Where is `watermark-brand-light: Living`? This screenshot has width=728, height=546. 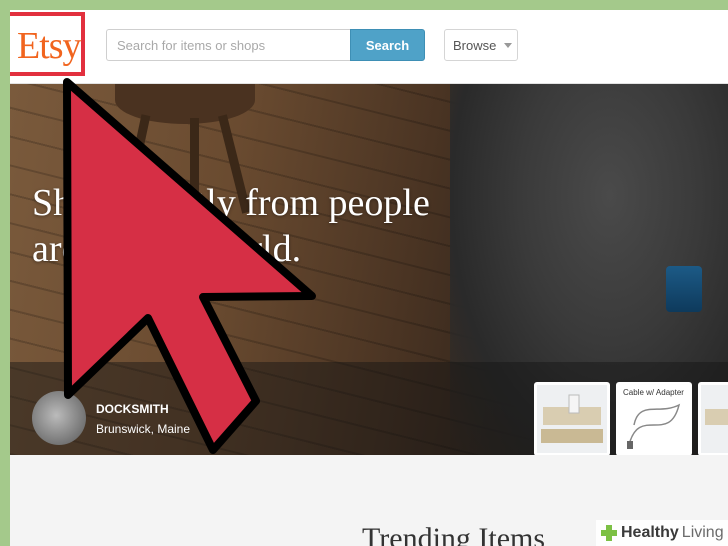 watermark-brand-light: Living is located at coordinates (702, 532).